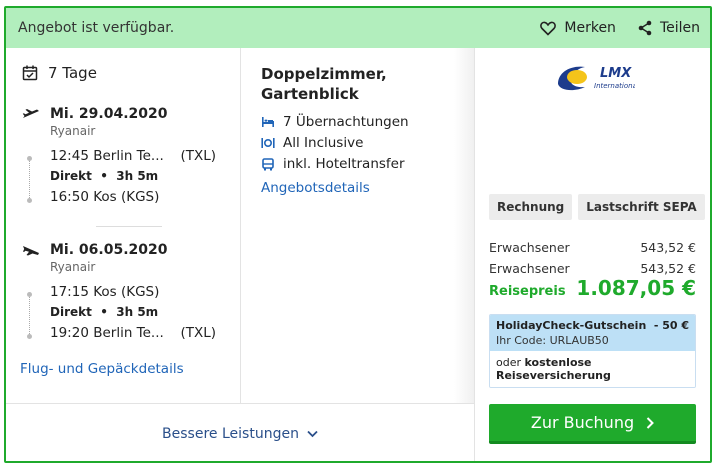 This screenshot has width=717, height=465. Describe the element at coordinates (548, 28) in the screenshot. I see `heart-icon` at that location.